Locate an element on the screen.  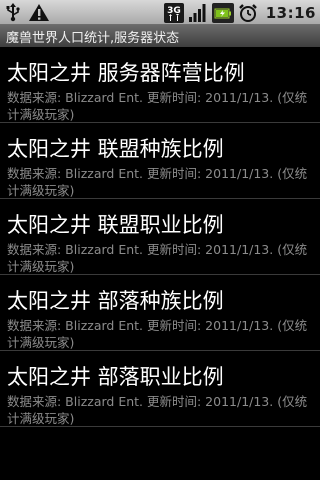
notification-area is located at coordinates (28, 12).